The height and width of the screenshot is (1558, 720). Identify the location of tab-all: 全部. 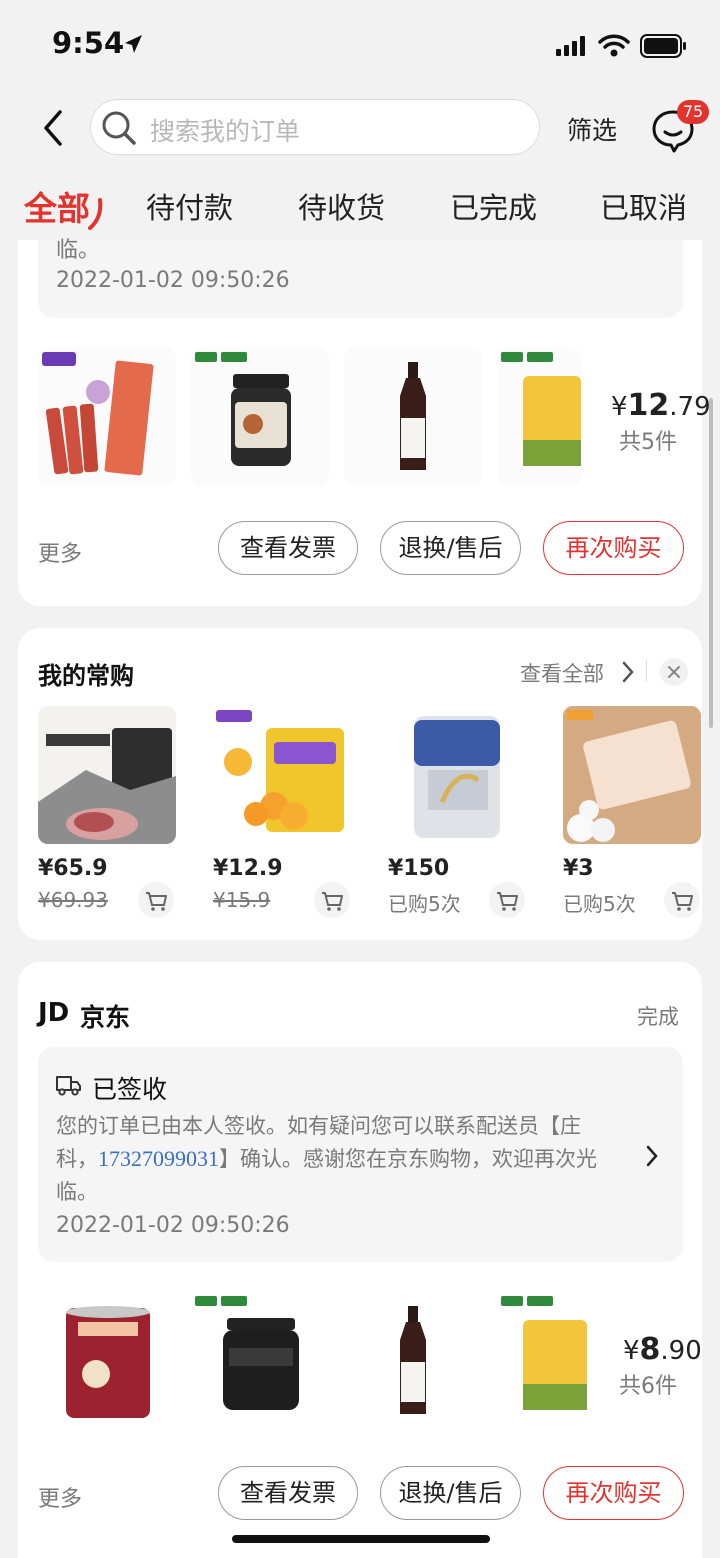
(57, 206).